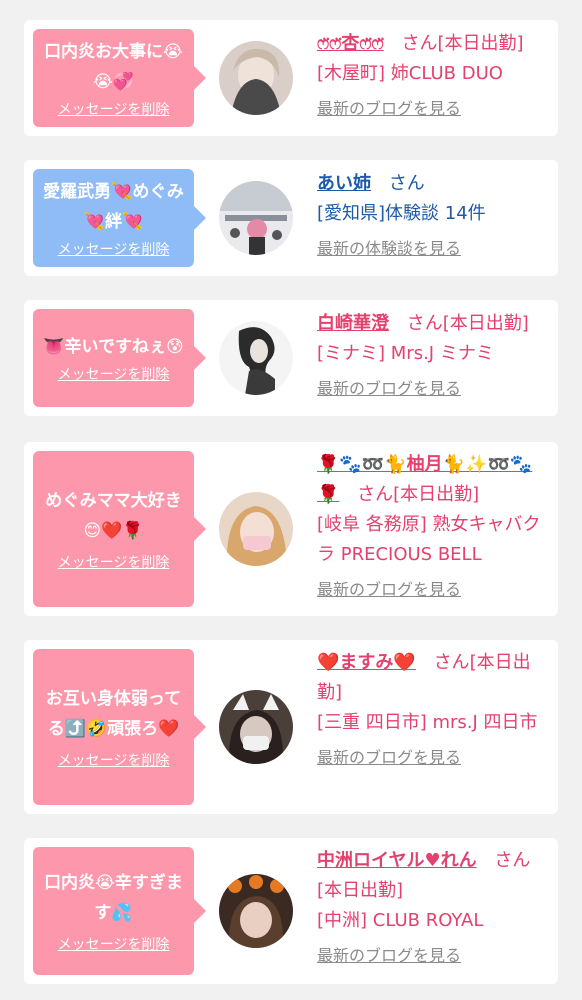 Image resolution: width=582 pixels, height=1000 pixels. Describe the element at coordinates (429, 539) in the screenshot. I see `shop-name: [岐阜 各務原] 熟女キャバクラ PRECIOUS BELL` at that location.